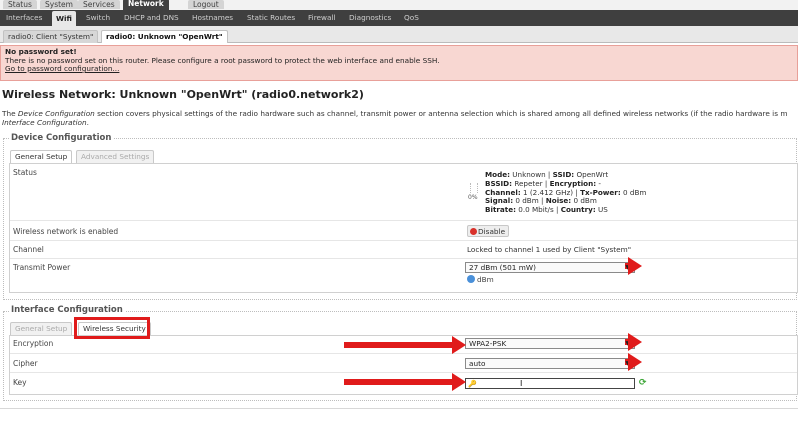 This screenshot has width=798, height=426. I want to click on subnav-dhcp-dns: DHCP and DNS, so click(151, 18).